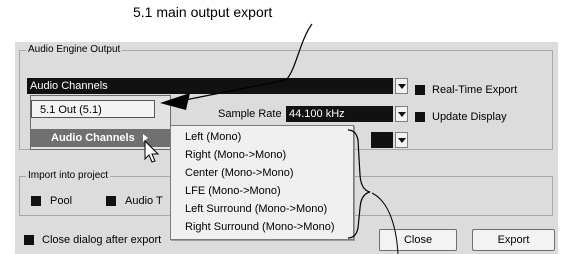 This screenshot has width=561, height=254. Describe the element at coordinates (29, 240) in the screenshot. I see `close-after-export-checkbox` at that location.